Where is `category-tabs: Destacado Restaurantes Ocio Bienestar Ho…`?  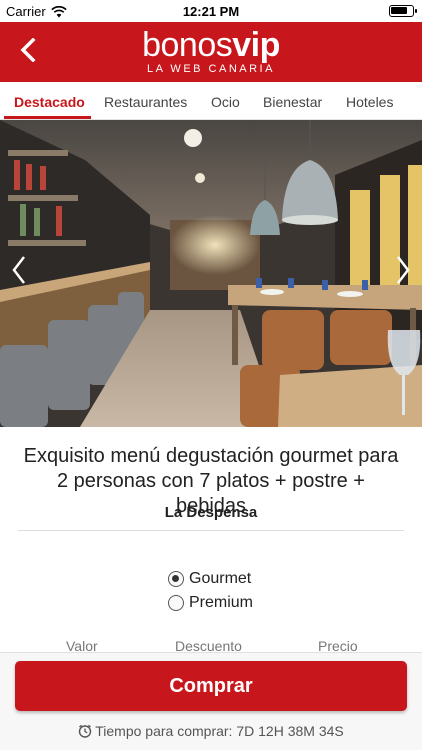
category-tabs: Destacado Restaurantes Ocio Bienestar Ho… is located at coordinates (211, 101).